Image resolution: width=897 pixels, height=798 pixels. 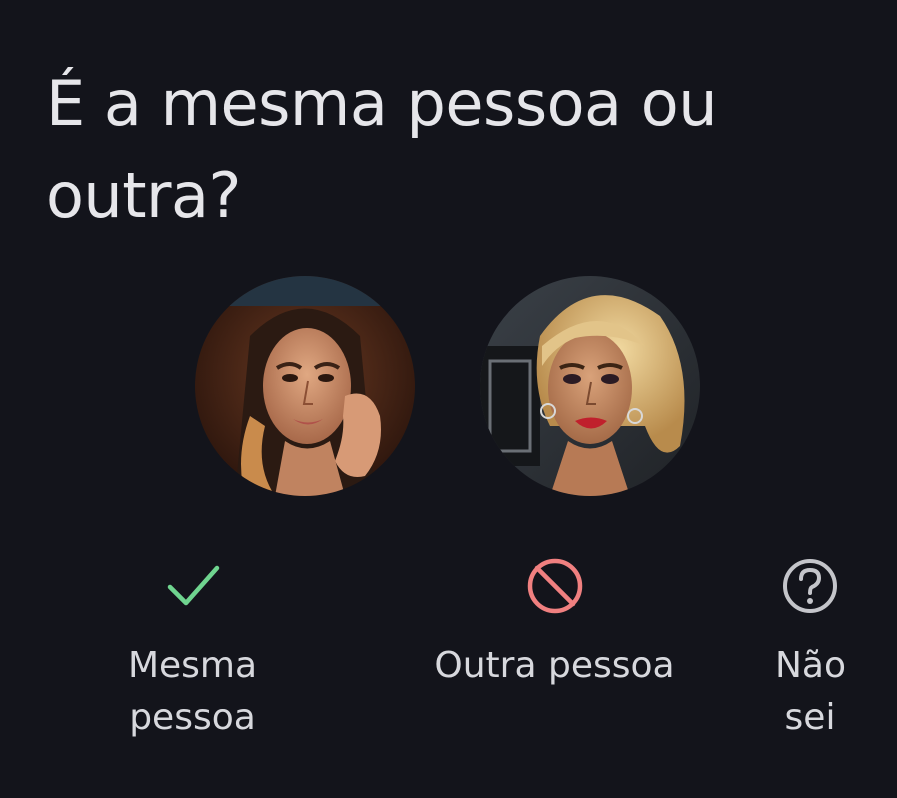 What do you see at coordinates (810, 586) in the screenshot?
I see `question-circle-icon` at bounding box center [810, 586].